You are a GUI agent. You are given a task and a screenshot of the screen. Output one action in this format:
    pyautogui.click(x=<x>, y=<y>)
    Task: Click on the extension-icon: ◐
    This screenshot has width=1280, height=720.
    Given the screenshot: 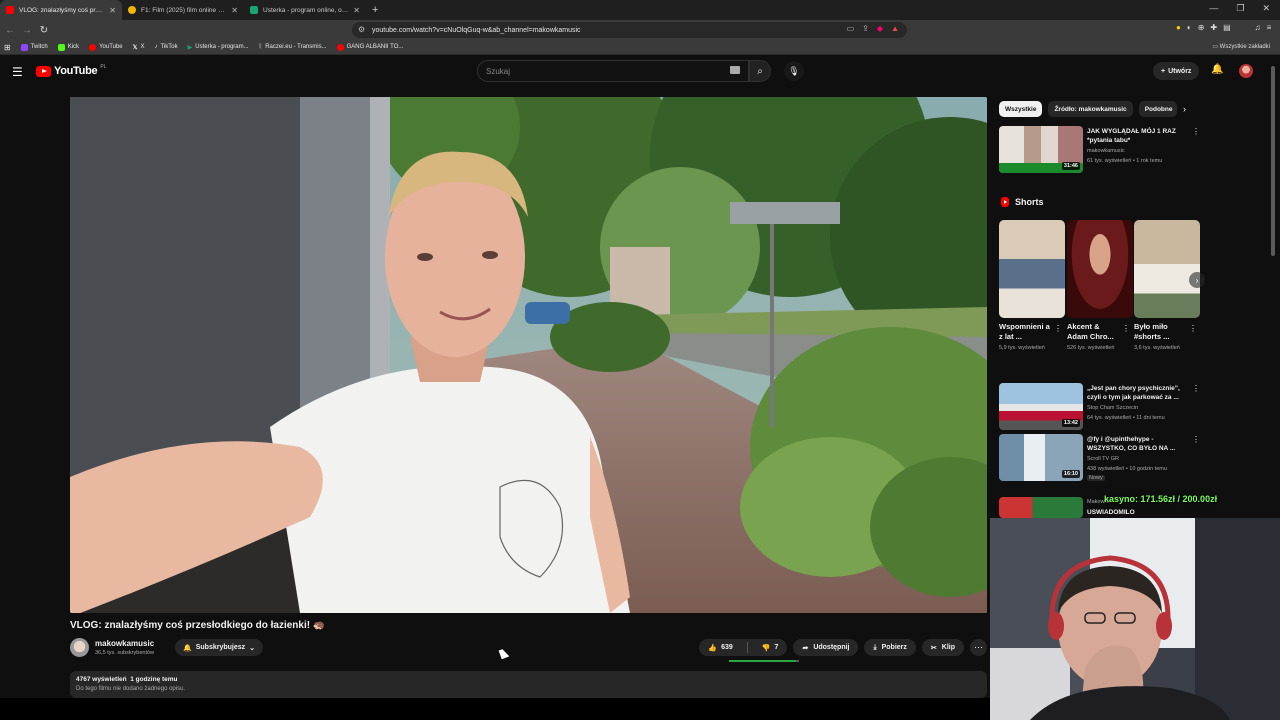 What is the action you would take?
    pyautogui.click(x=1189, y=27)
    